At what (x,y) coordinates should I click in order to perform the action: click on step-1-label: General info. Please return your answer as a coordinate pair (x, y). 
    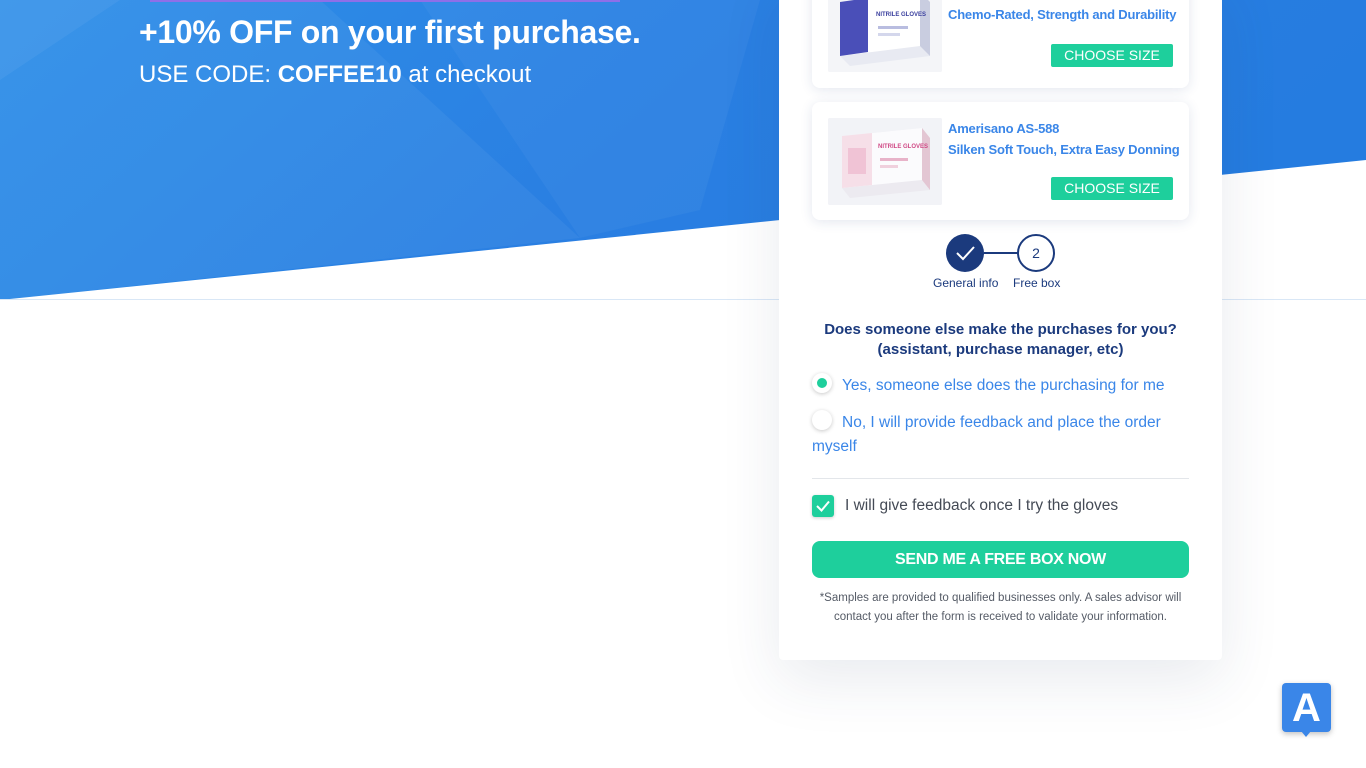
    Looking at the image, I should click on (966, 283).